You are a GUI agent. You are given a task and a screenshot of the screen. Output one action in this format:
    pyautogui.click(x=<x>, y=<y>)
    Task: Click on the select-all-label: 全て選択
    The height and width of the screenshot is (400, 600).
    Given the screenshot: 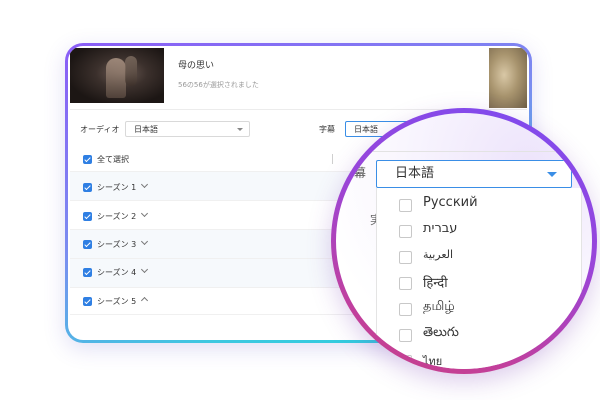 What is the action you would take?
    pyautogui.click(x=113, y=159)
    